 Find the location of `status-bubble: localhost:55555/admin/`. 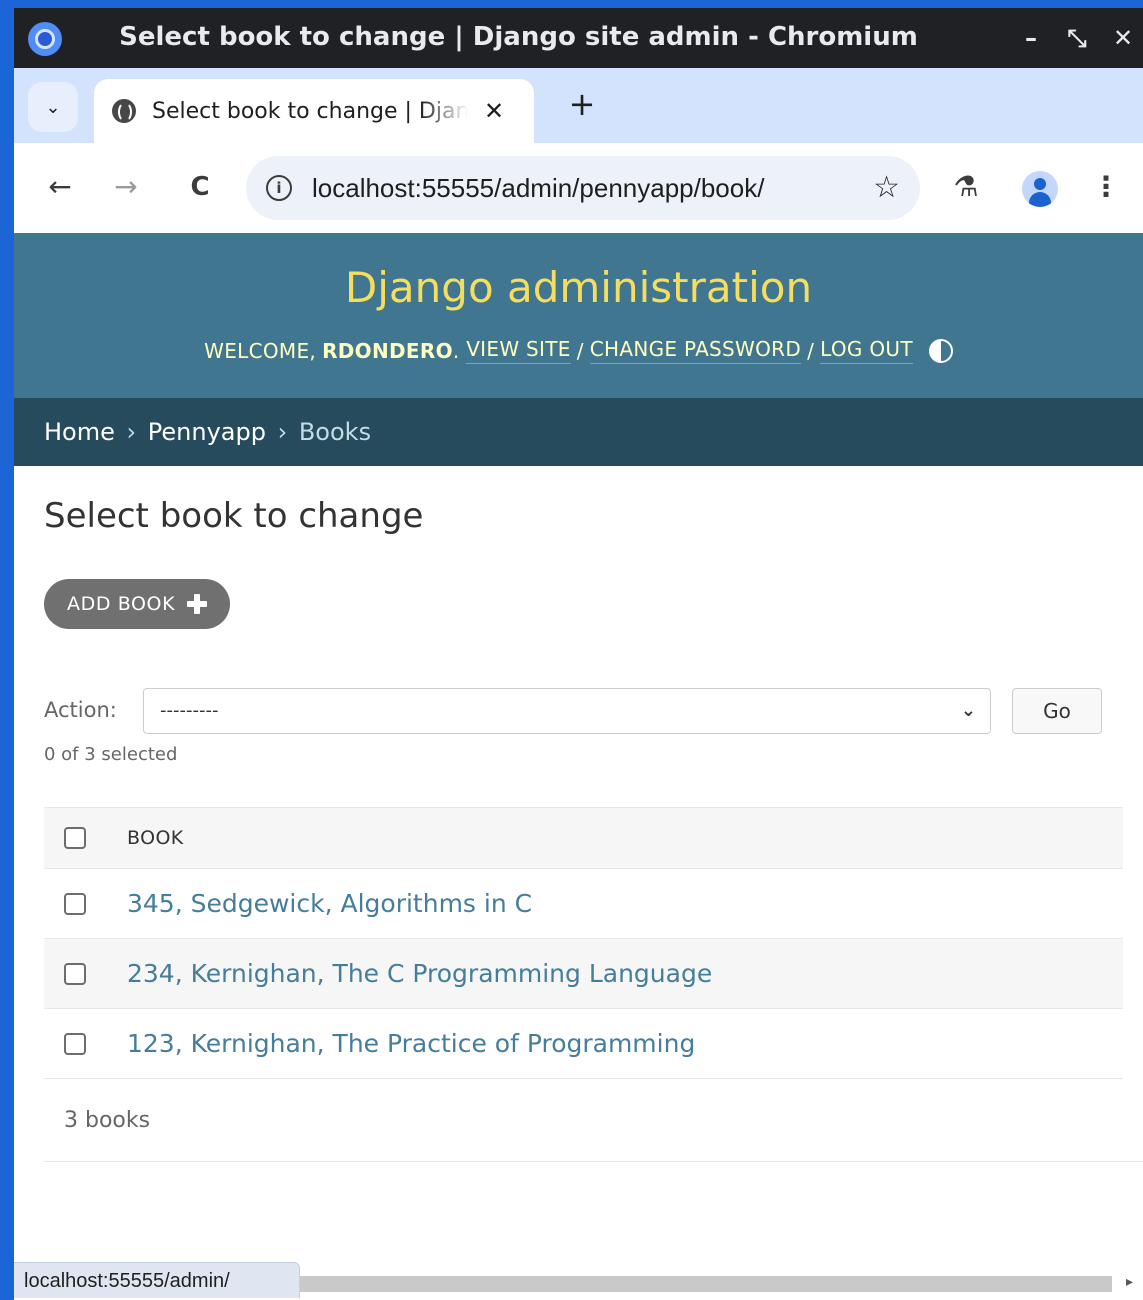

status-bubble: localhost:55555/admin/ is located at coordinates (157, 1280).